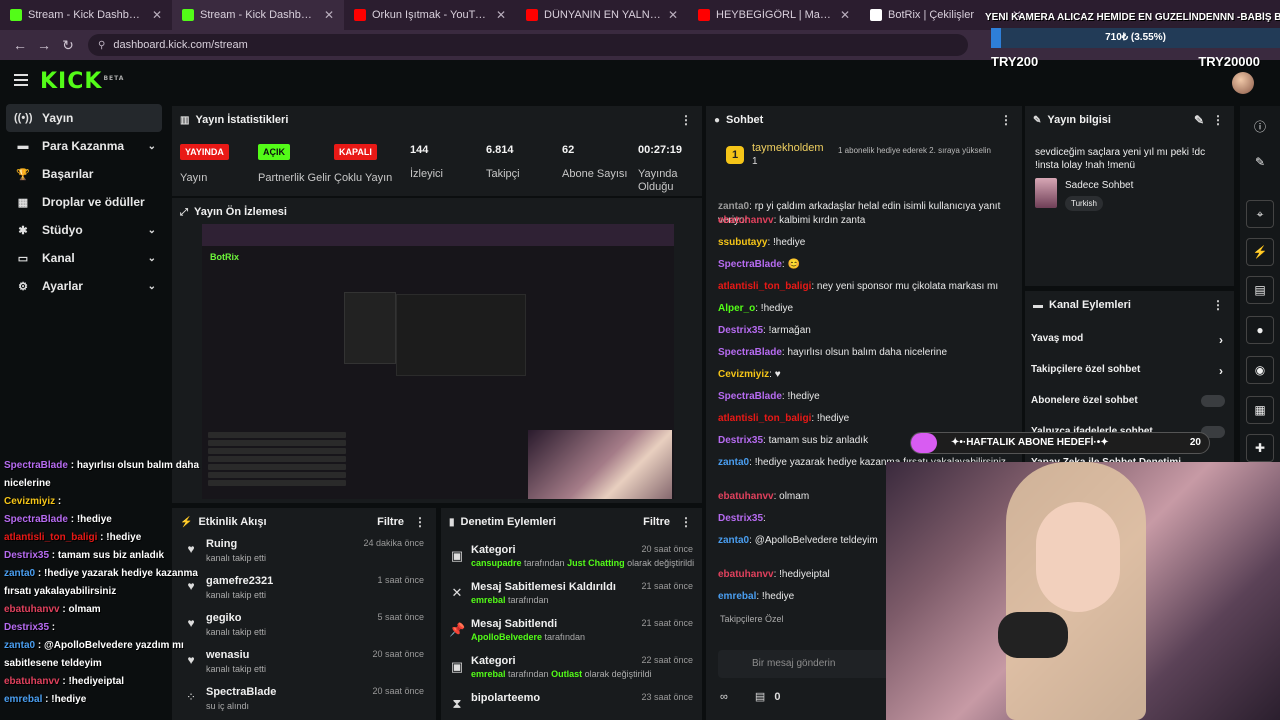  Describe the element at coordinates (868, 397) in the screenshot. I see `chat-message: SpectraBlade: !hediye` at that location.